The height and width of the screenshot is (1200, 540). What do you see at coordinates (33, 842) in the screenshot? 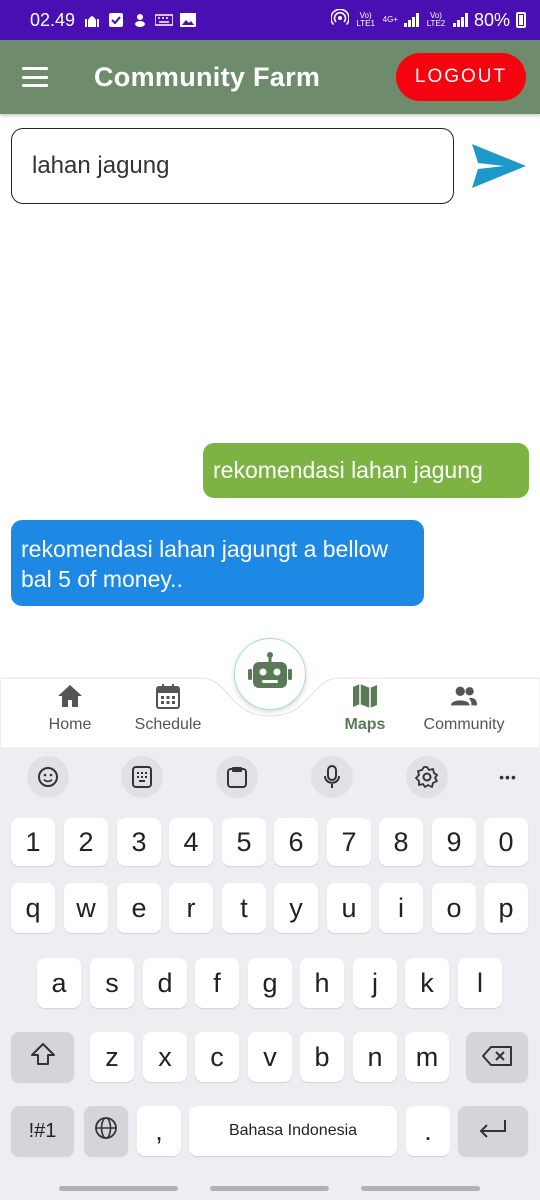
I see `key-1: 1` at bounding box center [33, 842].